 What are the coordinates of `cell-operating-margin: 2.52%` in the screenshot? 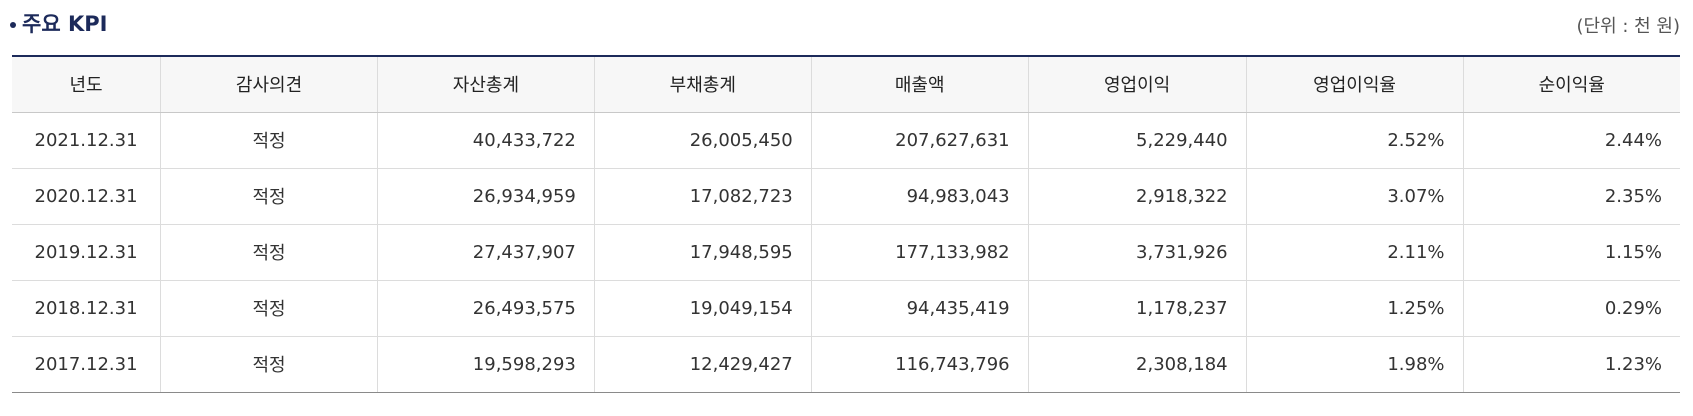 It's located at (1355, 140).